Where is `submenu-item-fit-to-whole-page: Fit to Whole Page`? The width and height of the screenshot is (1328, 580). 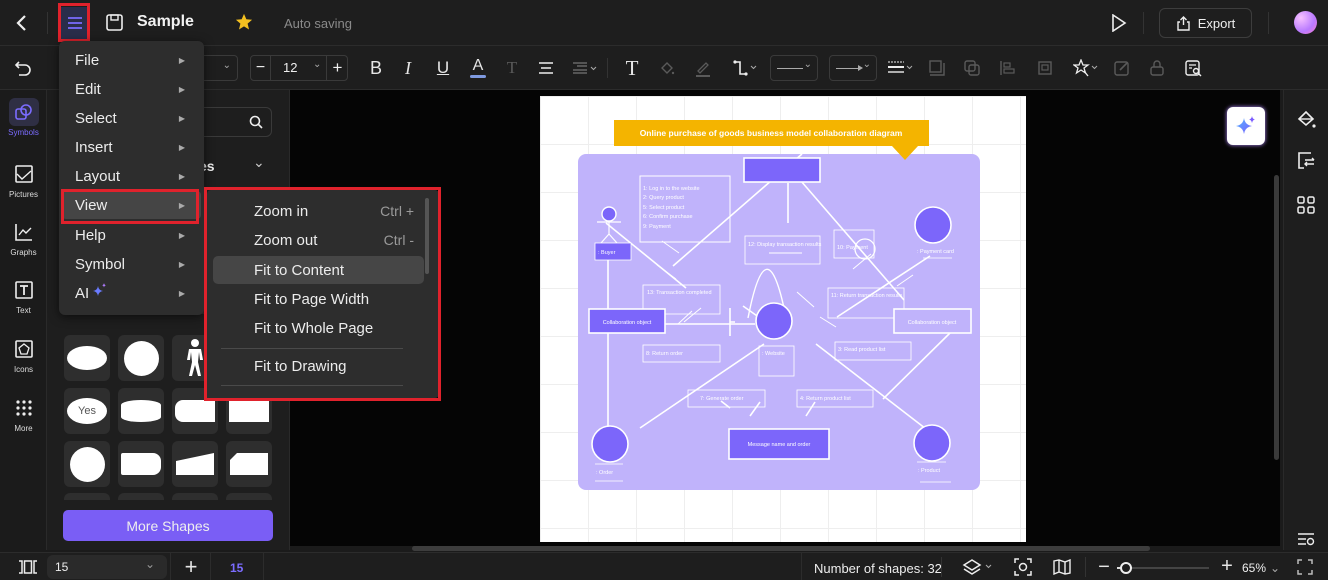 submenu-item-fit-to-whole-page: Fit to Whole Page is located at coordinates (318, 328).